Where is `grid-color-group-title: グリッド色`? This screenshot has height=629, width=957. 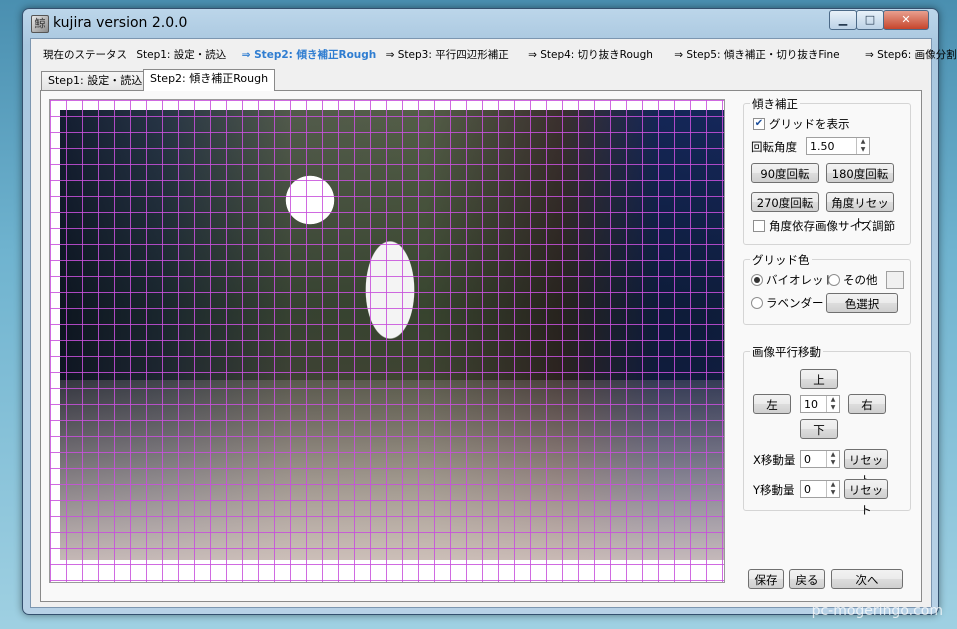
grid-color-group-title: グリッド色 is located at coordinates (781, 260).